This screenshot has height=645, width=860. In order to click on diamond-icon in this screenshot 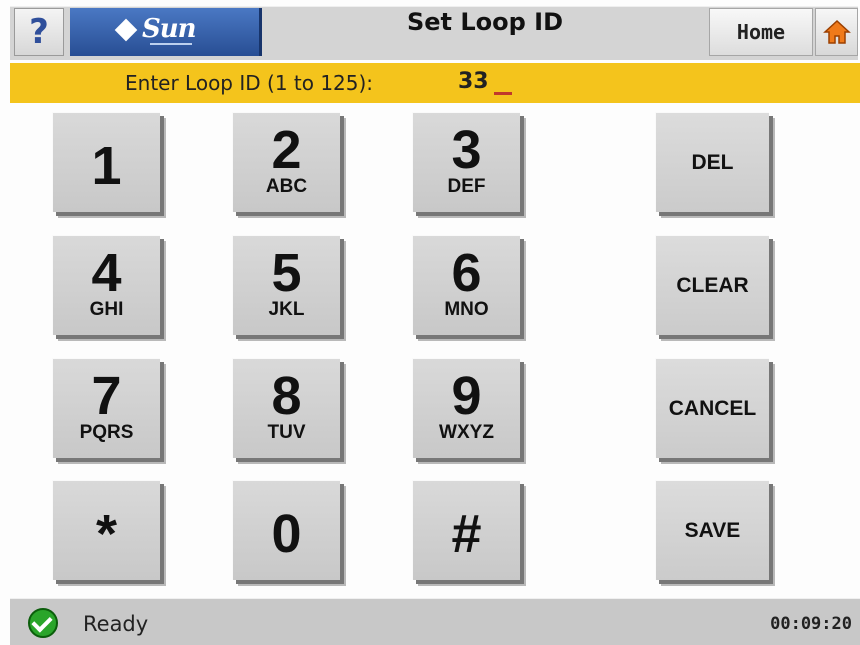, I will do `click(126, 30)`.